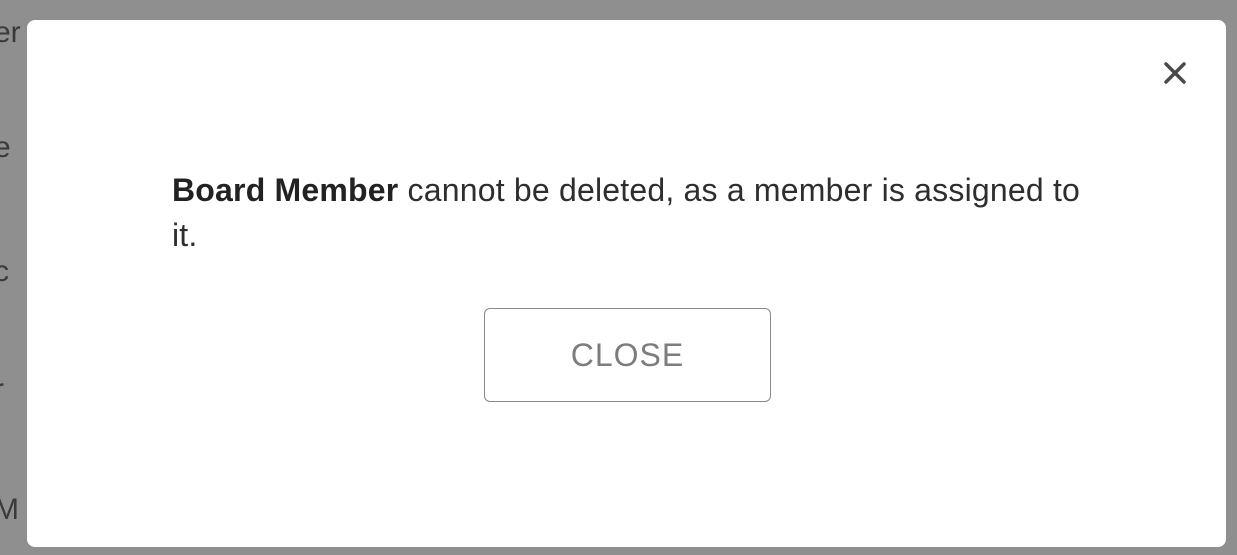 This screenshot has width=1237, height=555. Describe the element at coordinates (627, 355) in the screenshot. I see `close-button: CLOSE` at that location.